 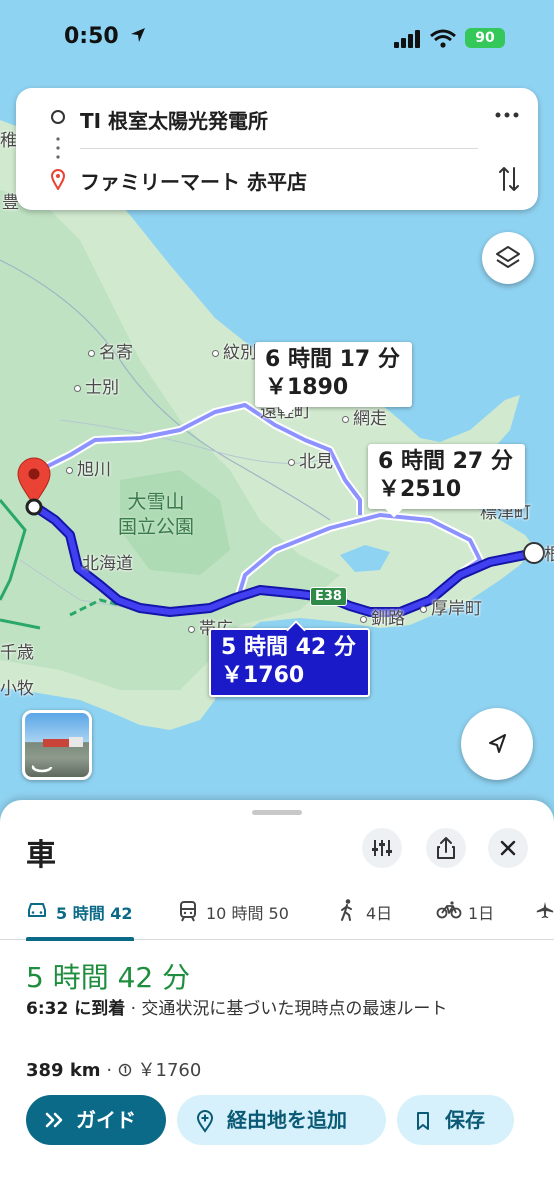 I want to click on place-tomakomai: 小牧, so click(x=17, y=686).